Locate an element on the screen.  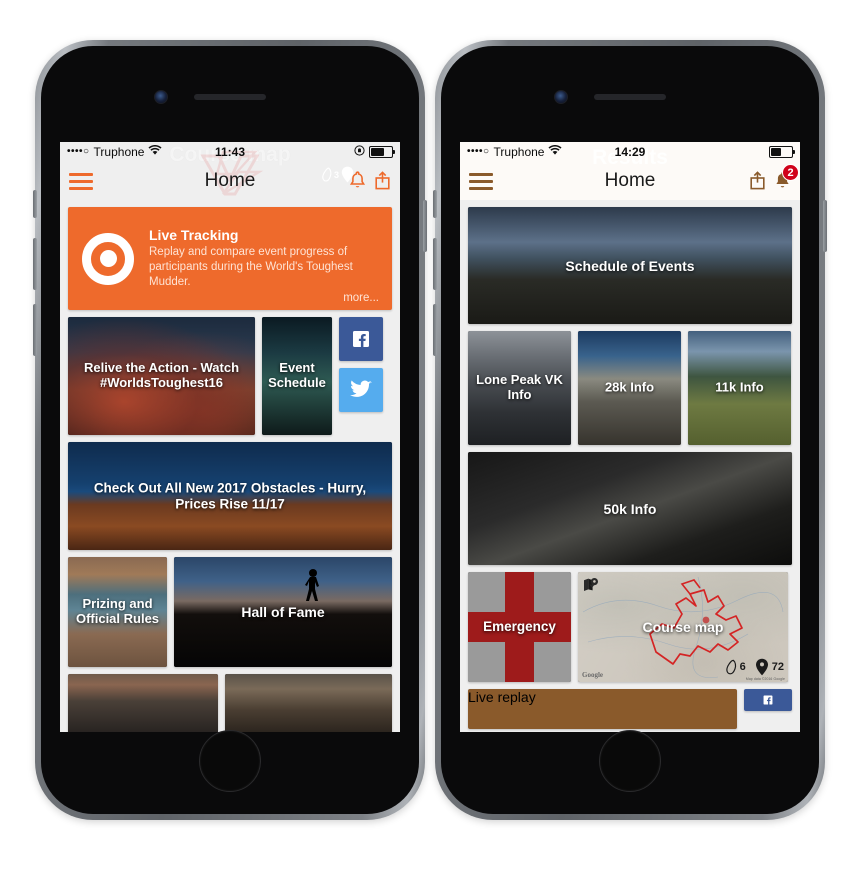
social-buttons-right is located at coordinates (768, 709).